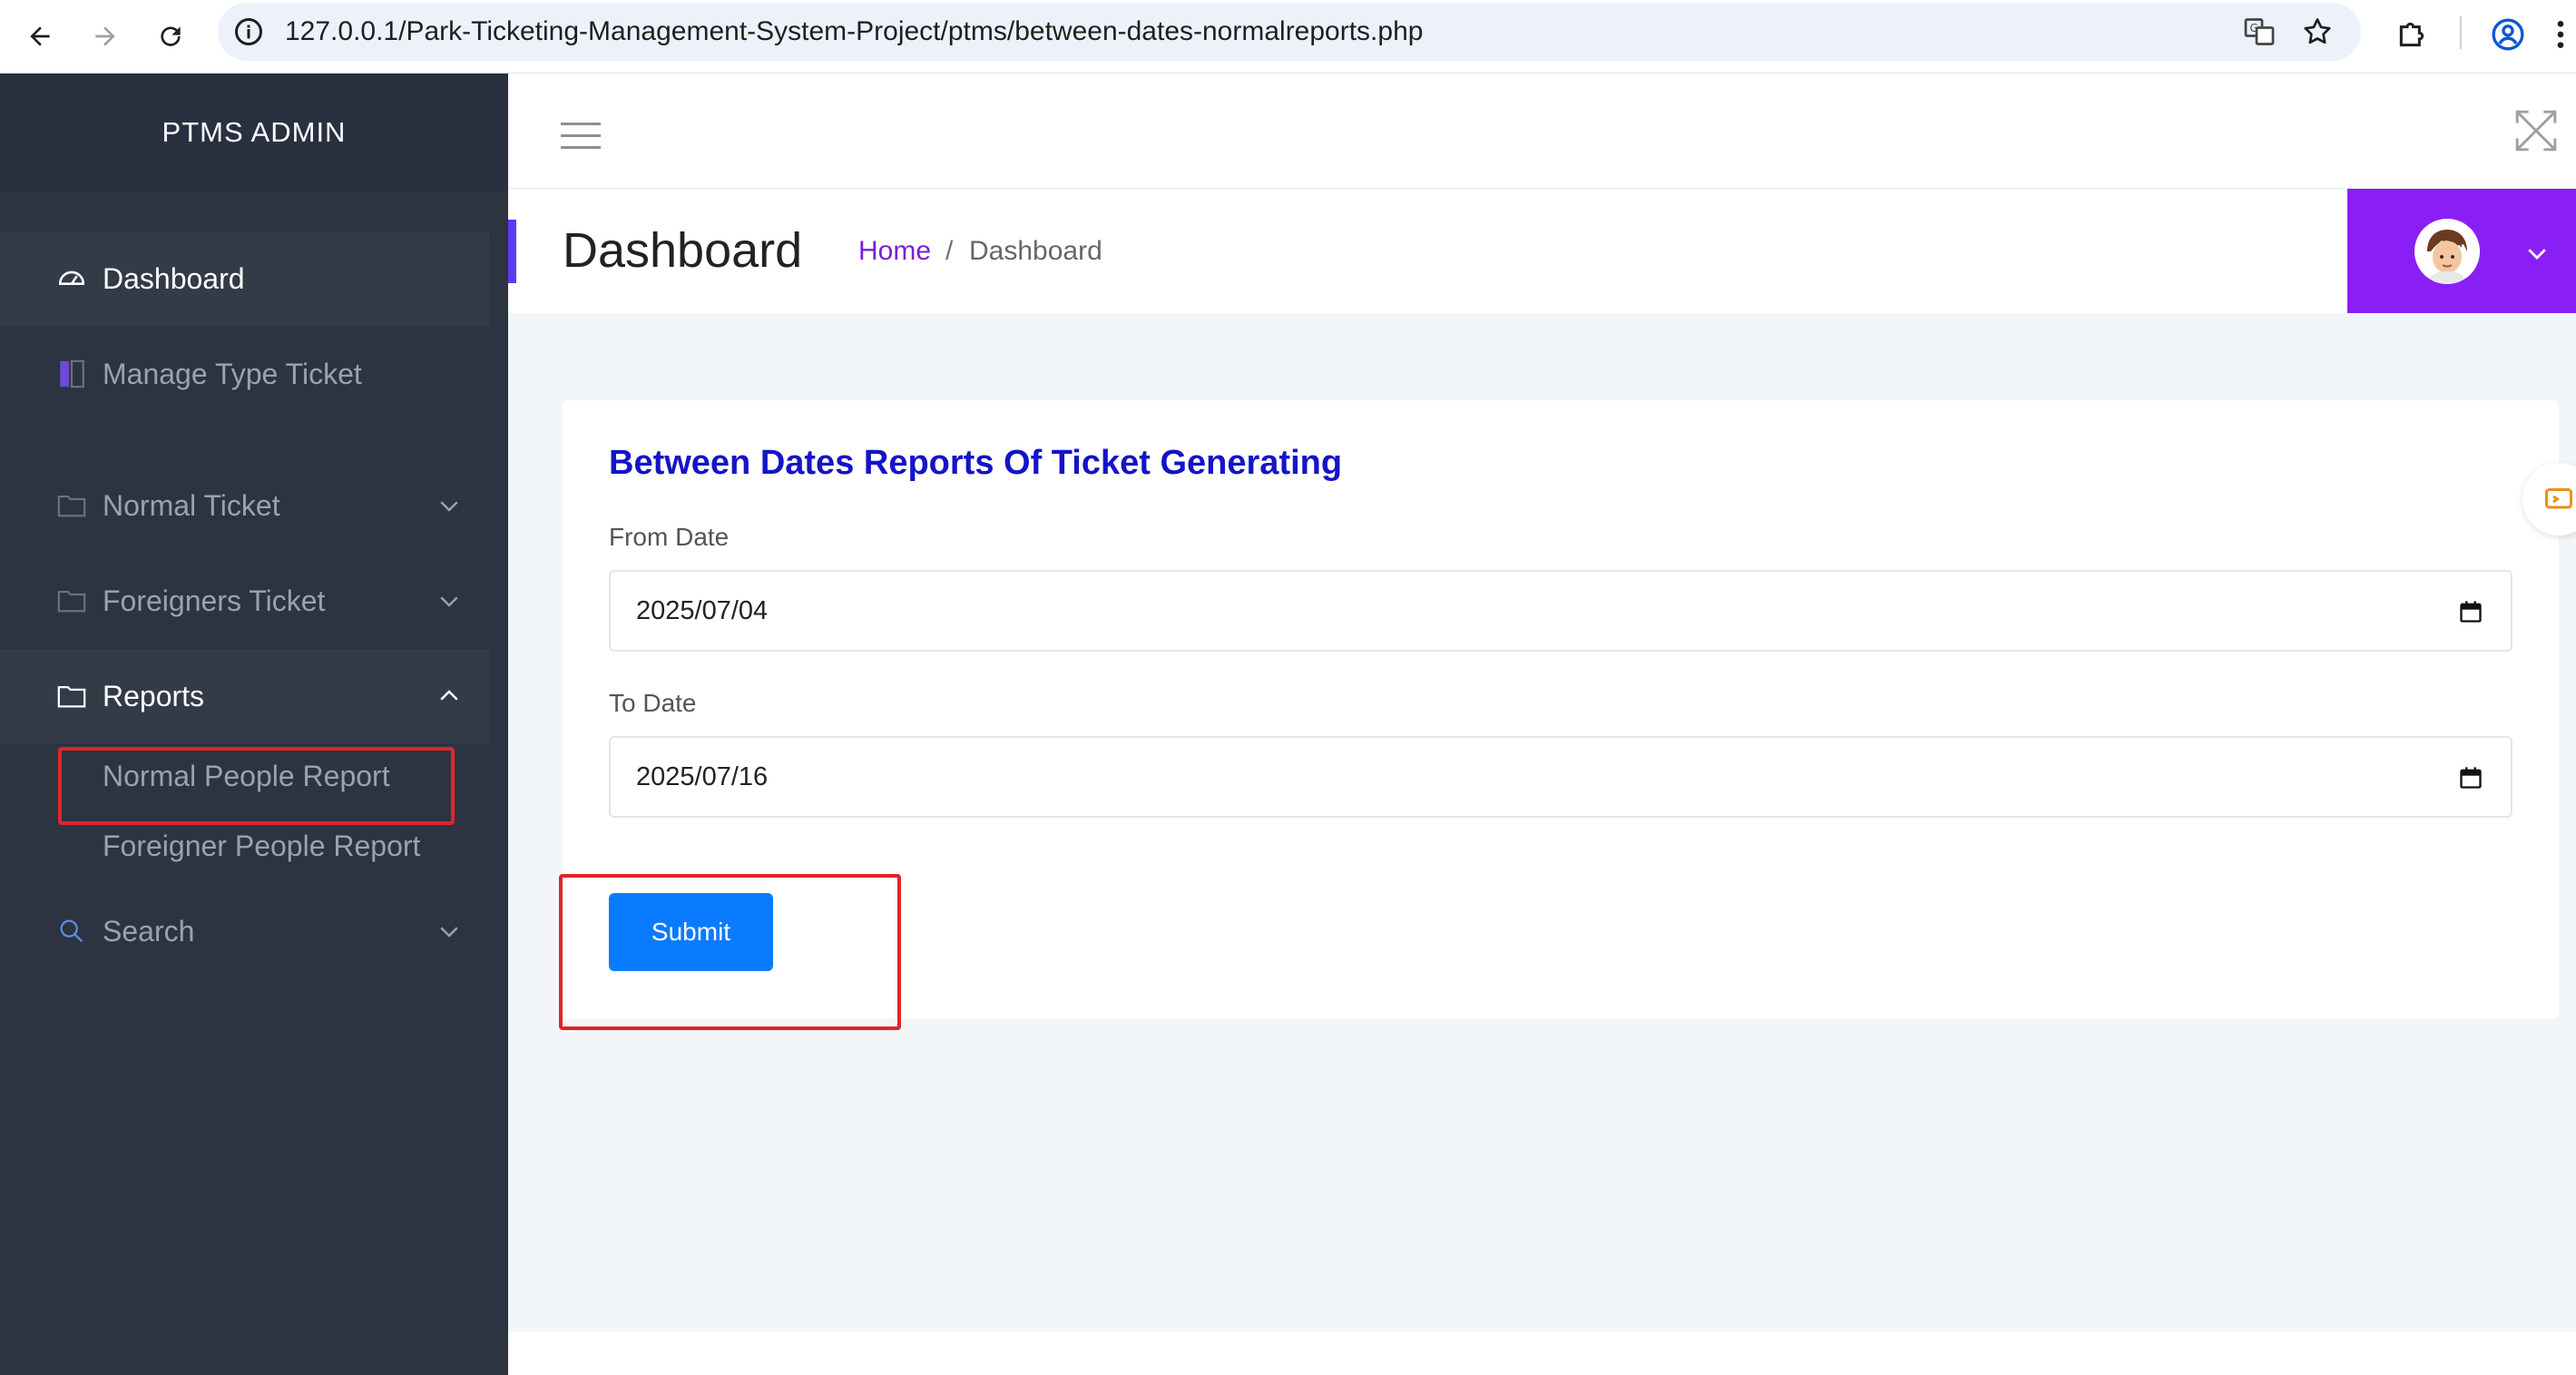 The image size is (2576, 1375). What do you see at coordinates (702, 611) in the screenshot?
I see `from-date-value: 2025/07/04` at bounding box center [702, 611].